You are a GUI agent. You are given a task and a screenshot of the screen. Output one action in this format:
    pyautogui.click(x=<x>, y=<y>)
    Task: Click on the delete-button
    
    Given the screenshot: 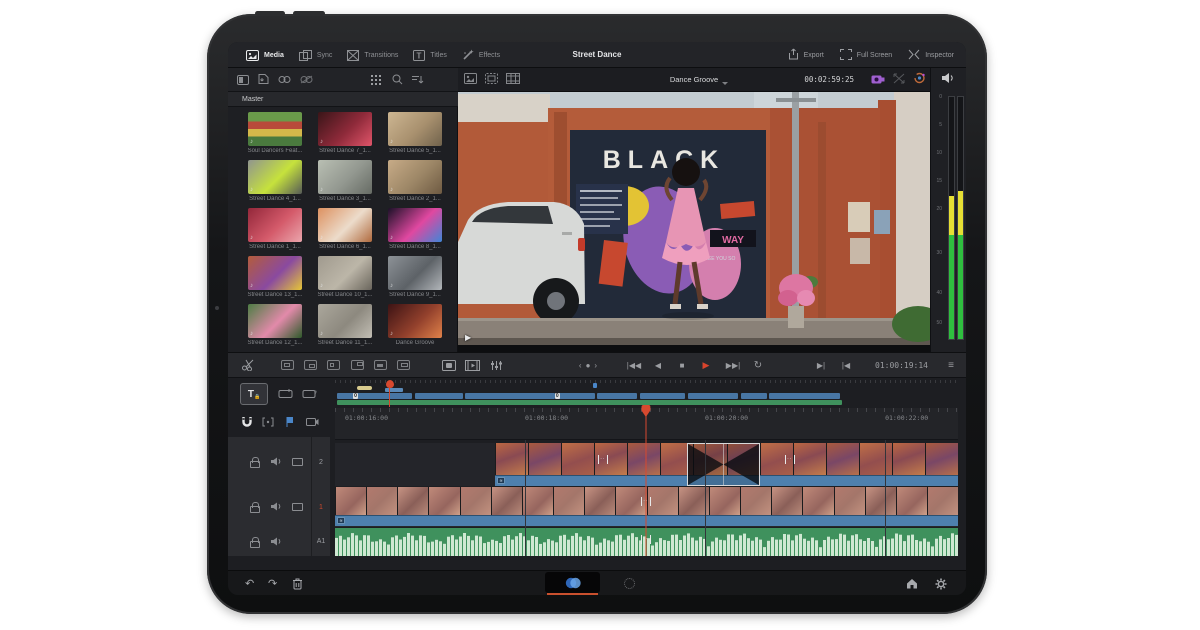 What is the action you would take?
    pyautogui.click(x=297, y=583)
    